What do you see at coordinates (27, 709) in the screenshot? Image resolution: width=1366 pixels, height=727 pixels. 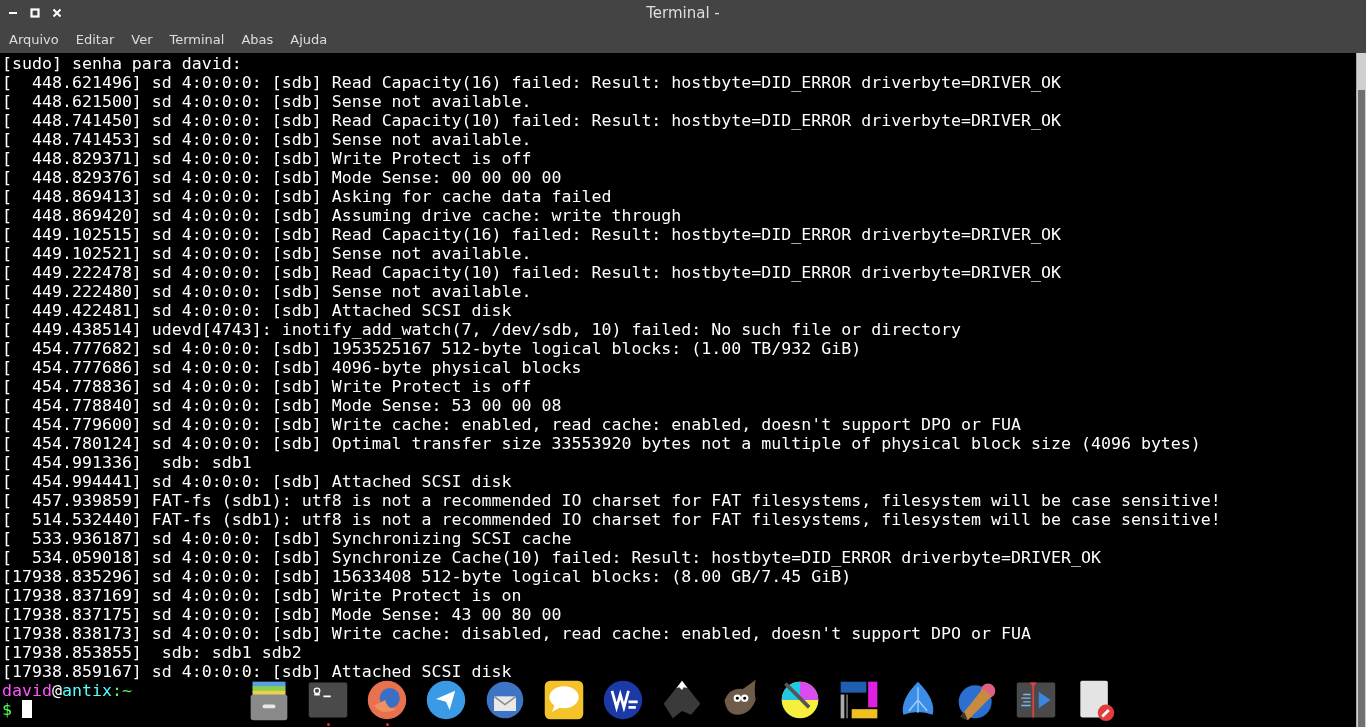 I see `text-cursor` at bounding box center [27, 709].